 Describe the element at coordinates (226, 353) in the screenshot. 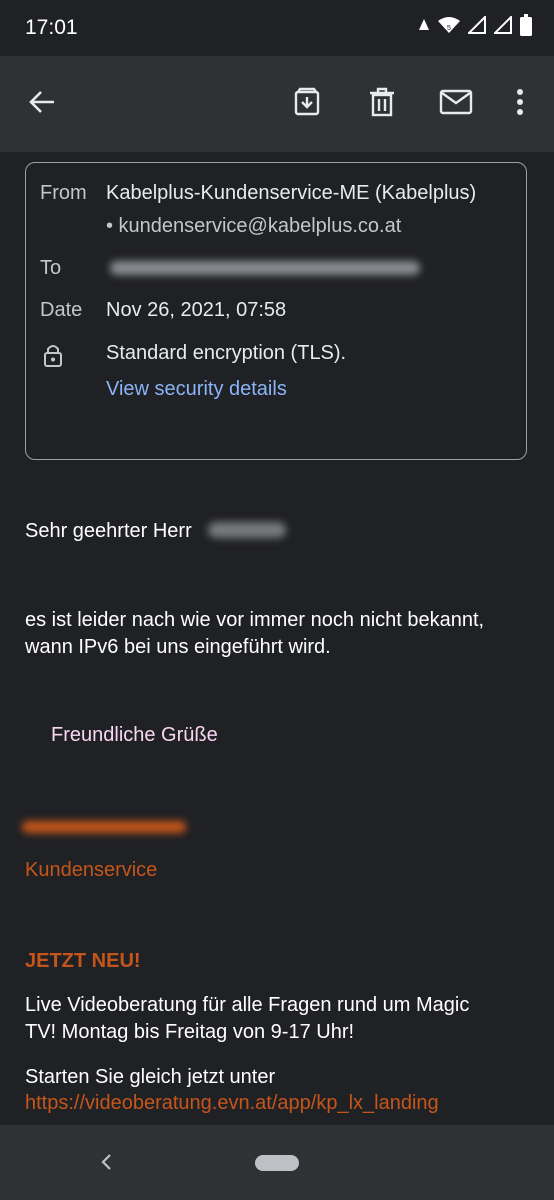

I see `encryption-text: Standard encryption (TLS).` at that location.